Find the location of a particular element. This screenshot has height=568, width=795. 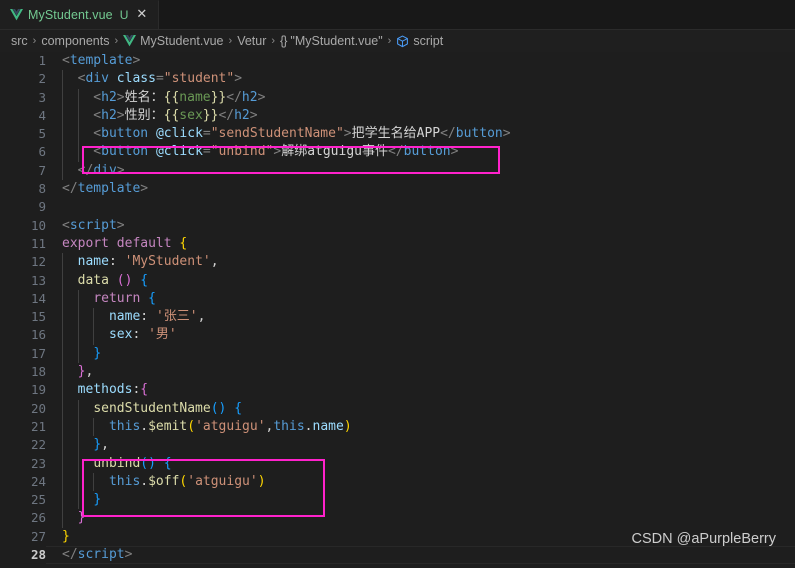

editor-tab-mystudent-vue: MyStudent.vue U ✕ is located at coordinates (80, 14).